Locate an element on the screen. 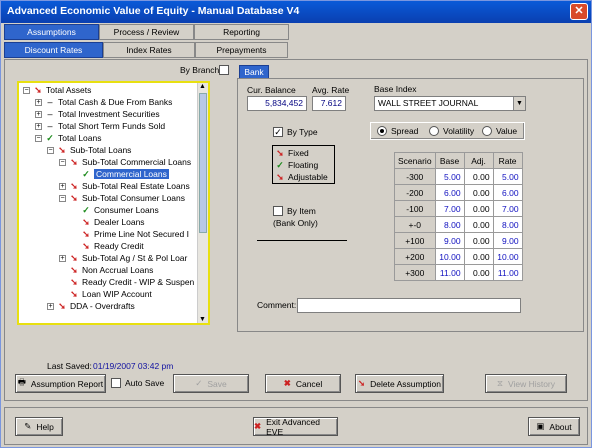 The height and width of the screenshot is (448, 592). view-history-button: ⧖ View History is located at coordinates (526, 383).